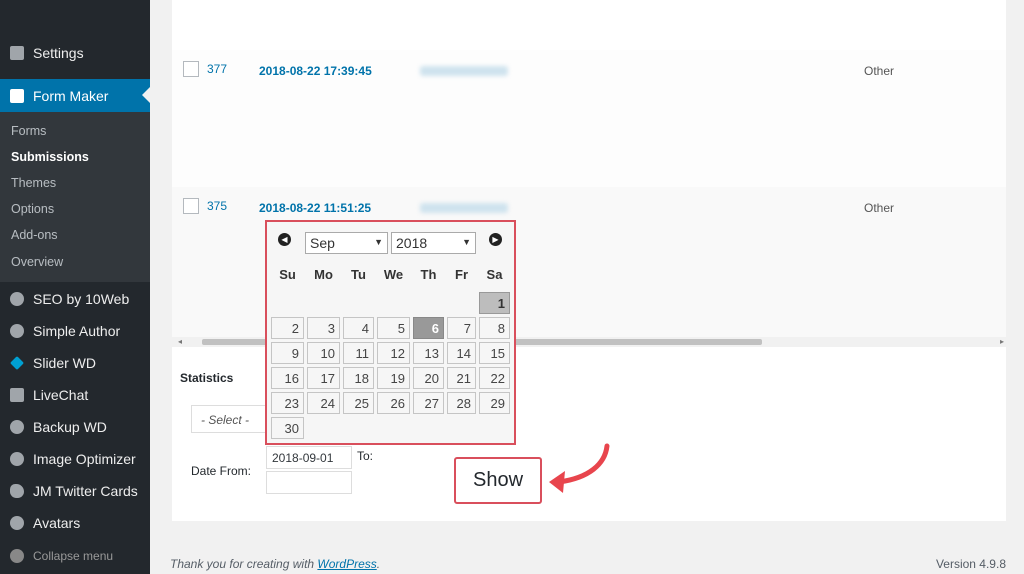 Image resolution: width=1024 pixels, height=574 pixels. What do you see at coordinates (461, 274) in the screenshot?
I see `weekday-fr: Fr` at bounding box center [461, 274].